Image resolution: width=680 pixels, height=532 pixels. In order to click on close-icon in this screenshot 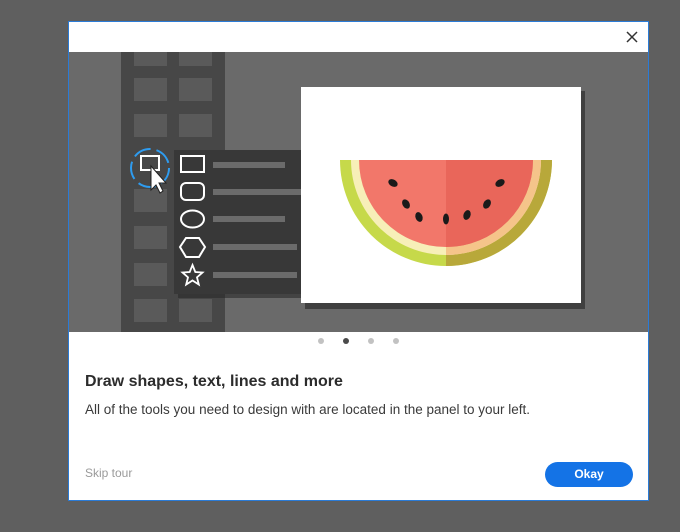, I will do `click(632, 37)`.